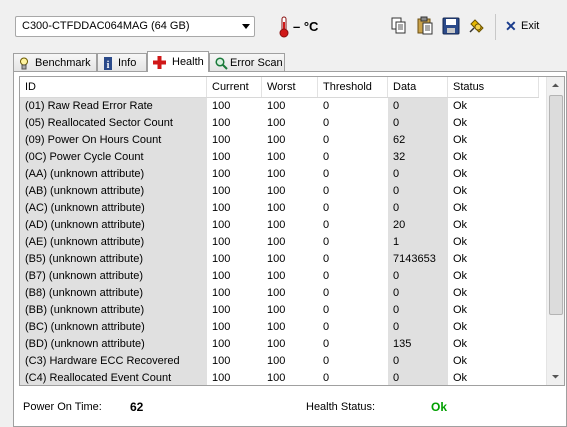  I want to click on tab-info: i Info, so click(122, 62).